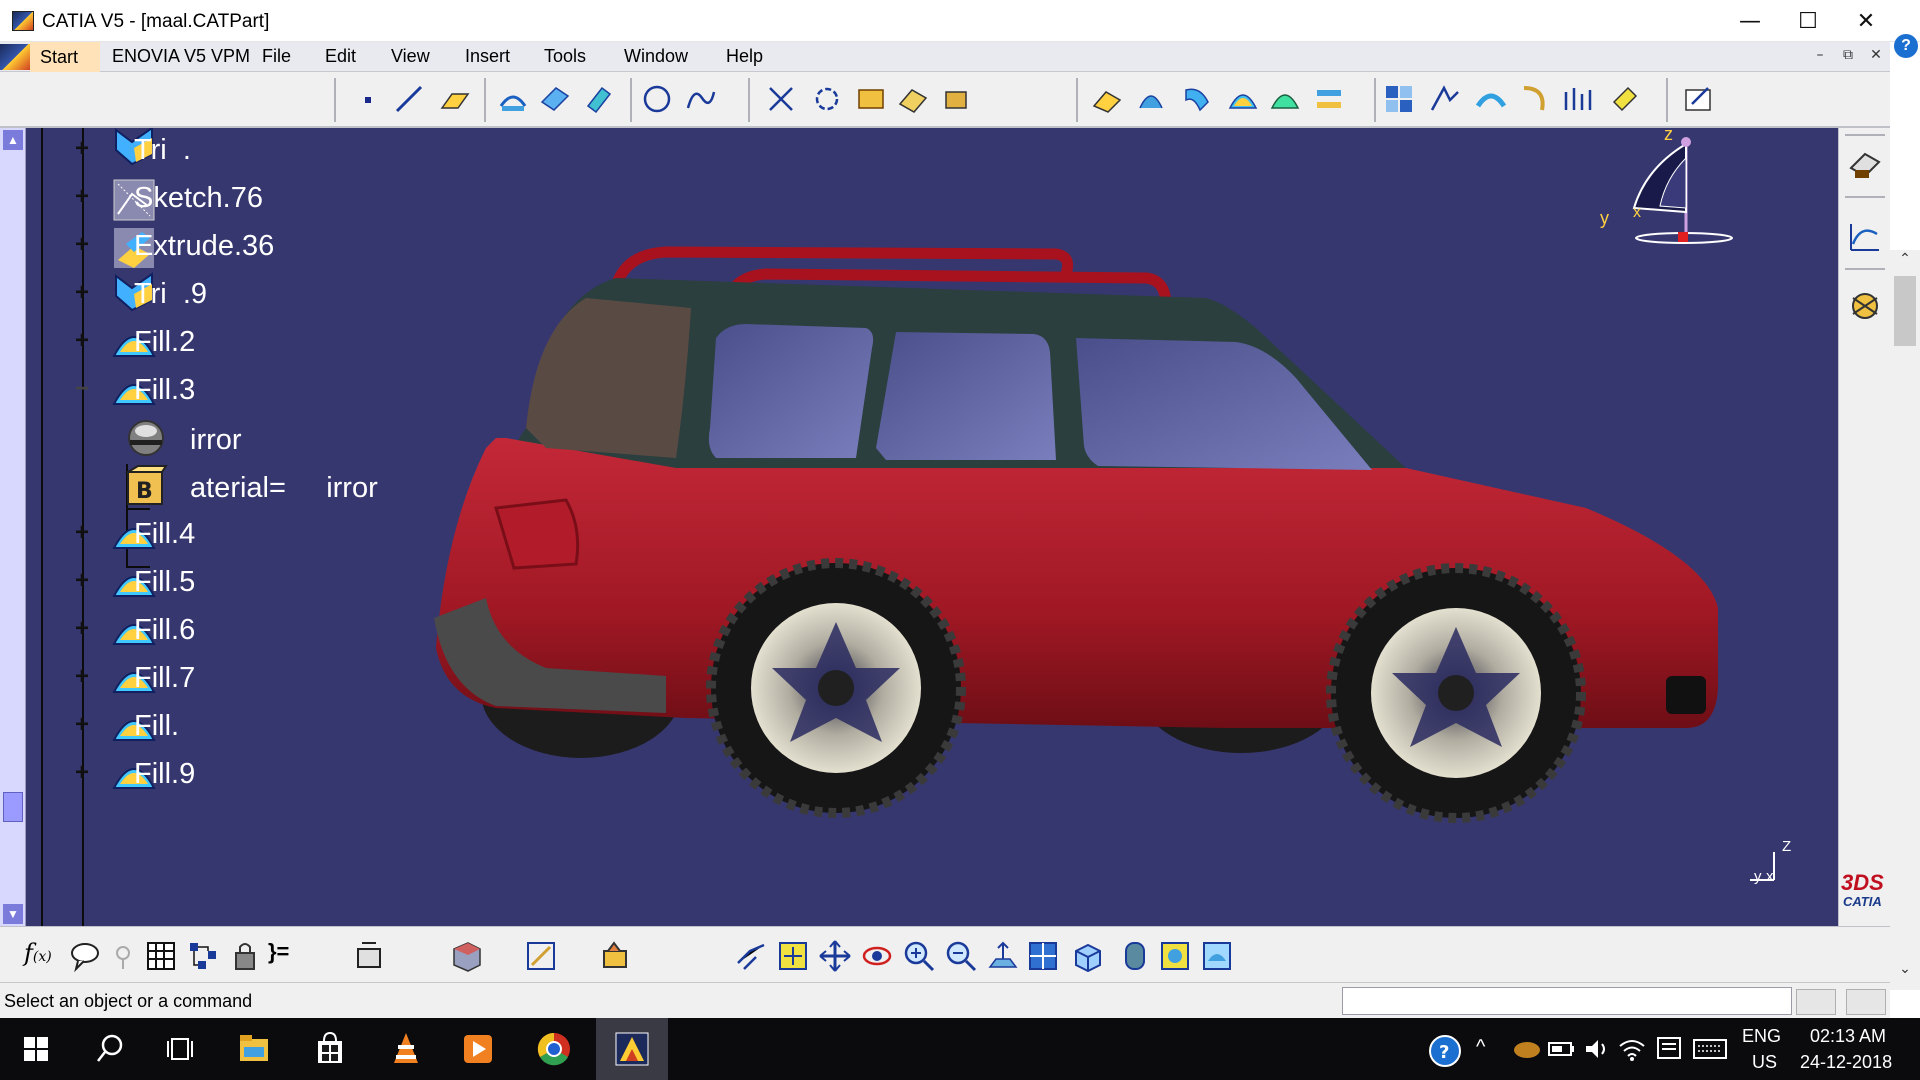 The height and width of the screenshot is (1080, 1920). Describe the element at coordinates (254, 1049) in the screenshot. I see `file-explorer-icon` at that location.